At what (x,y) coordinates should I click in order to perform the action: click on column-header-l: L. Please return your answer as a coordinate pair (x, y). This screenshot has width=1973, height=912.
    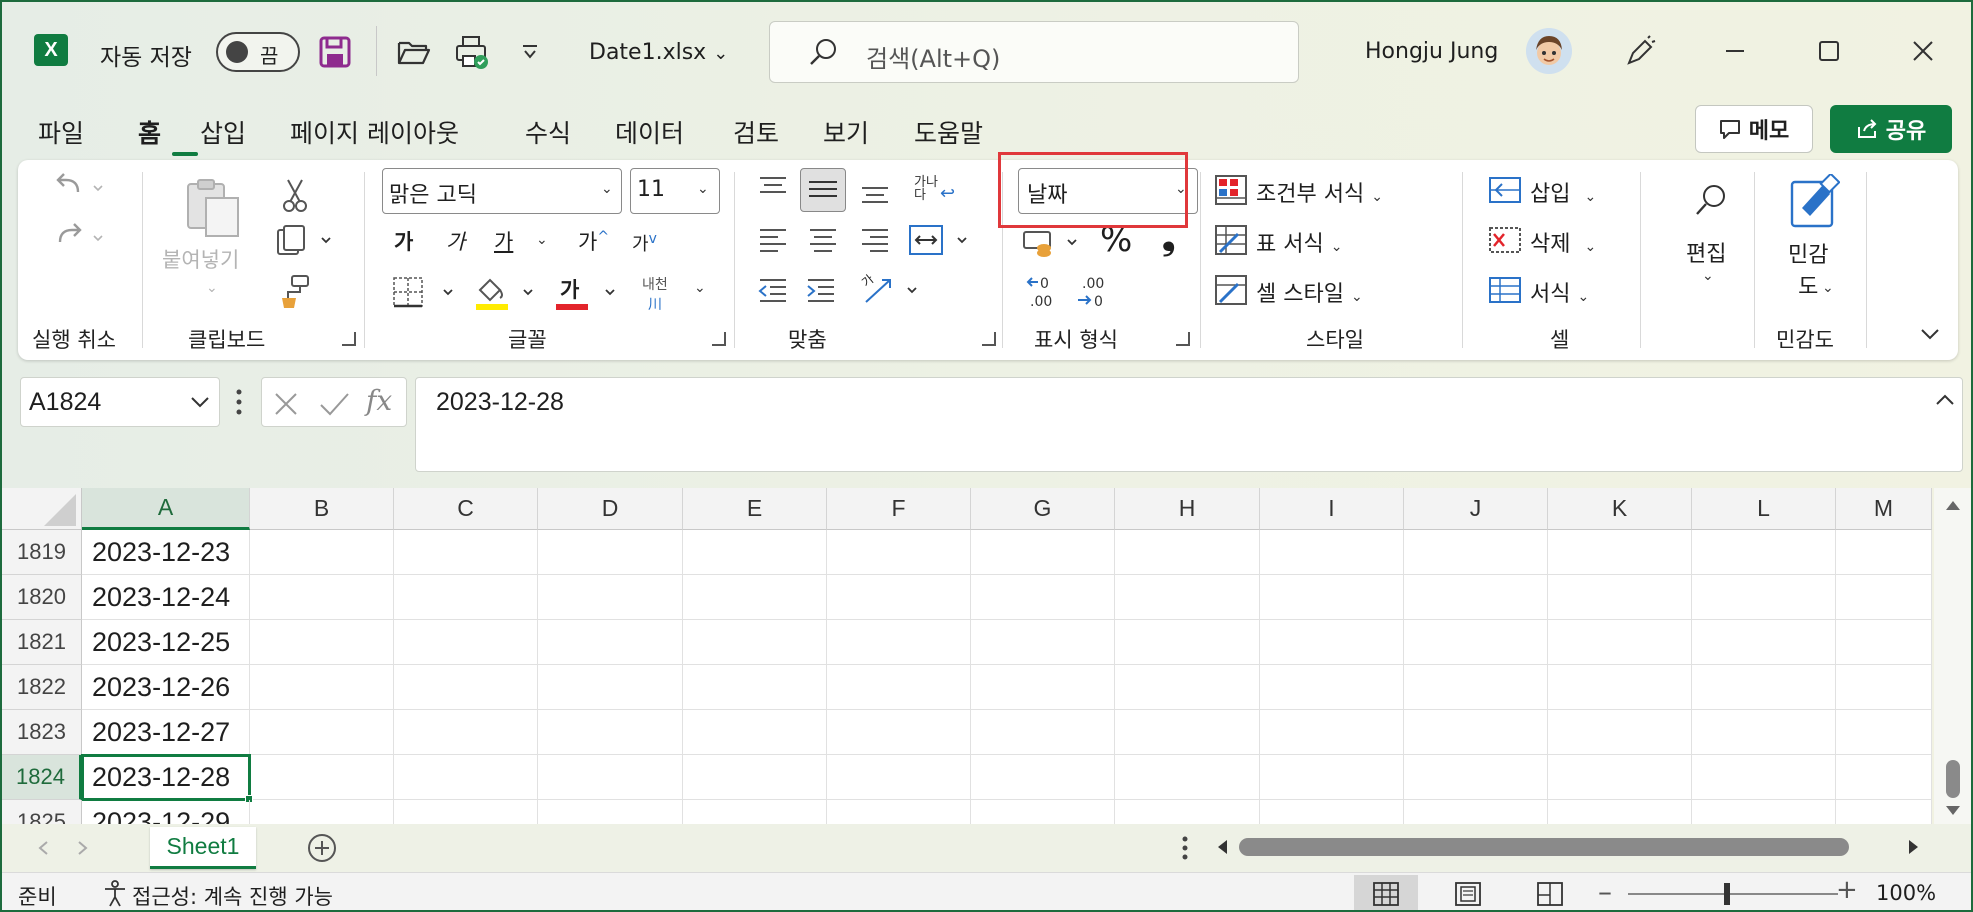
    Looking at the image, I should click on (1764, 509).